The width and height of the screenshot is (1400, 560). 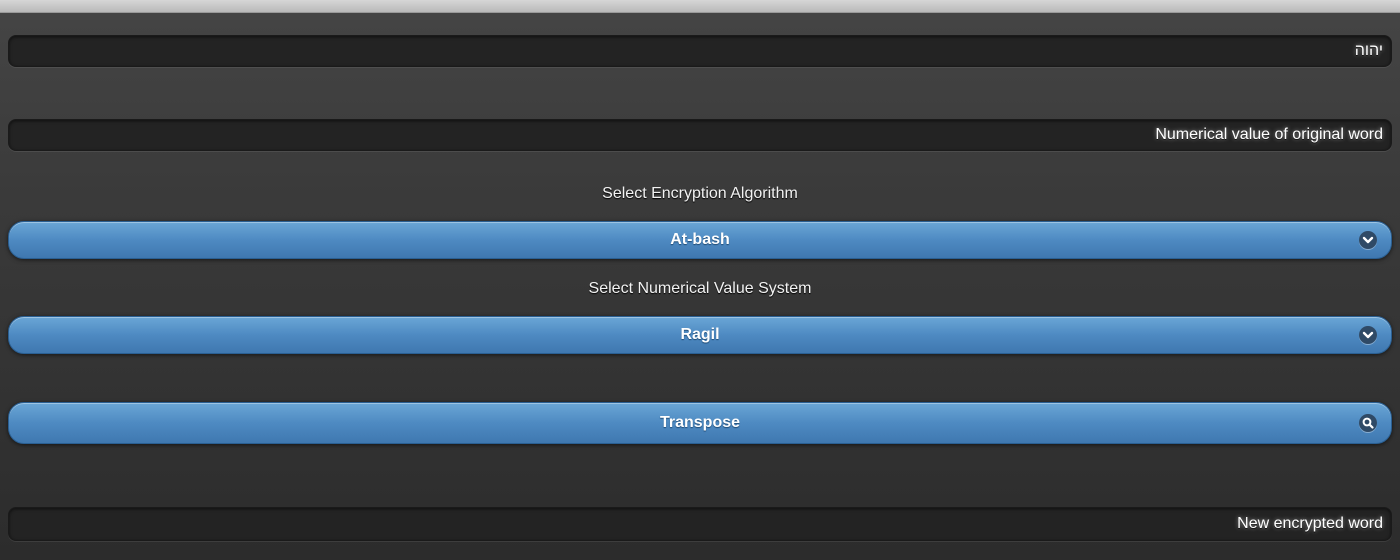 I want to click on search-icon, so click(x=1368, y=423).